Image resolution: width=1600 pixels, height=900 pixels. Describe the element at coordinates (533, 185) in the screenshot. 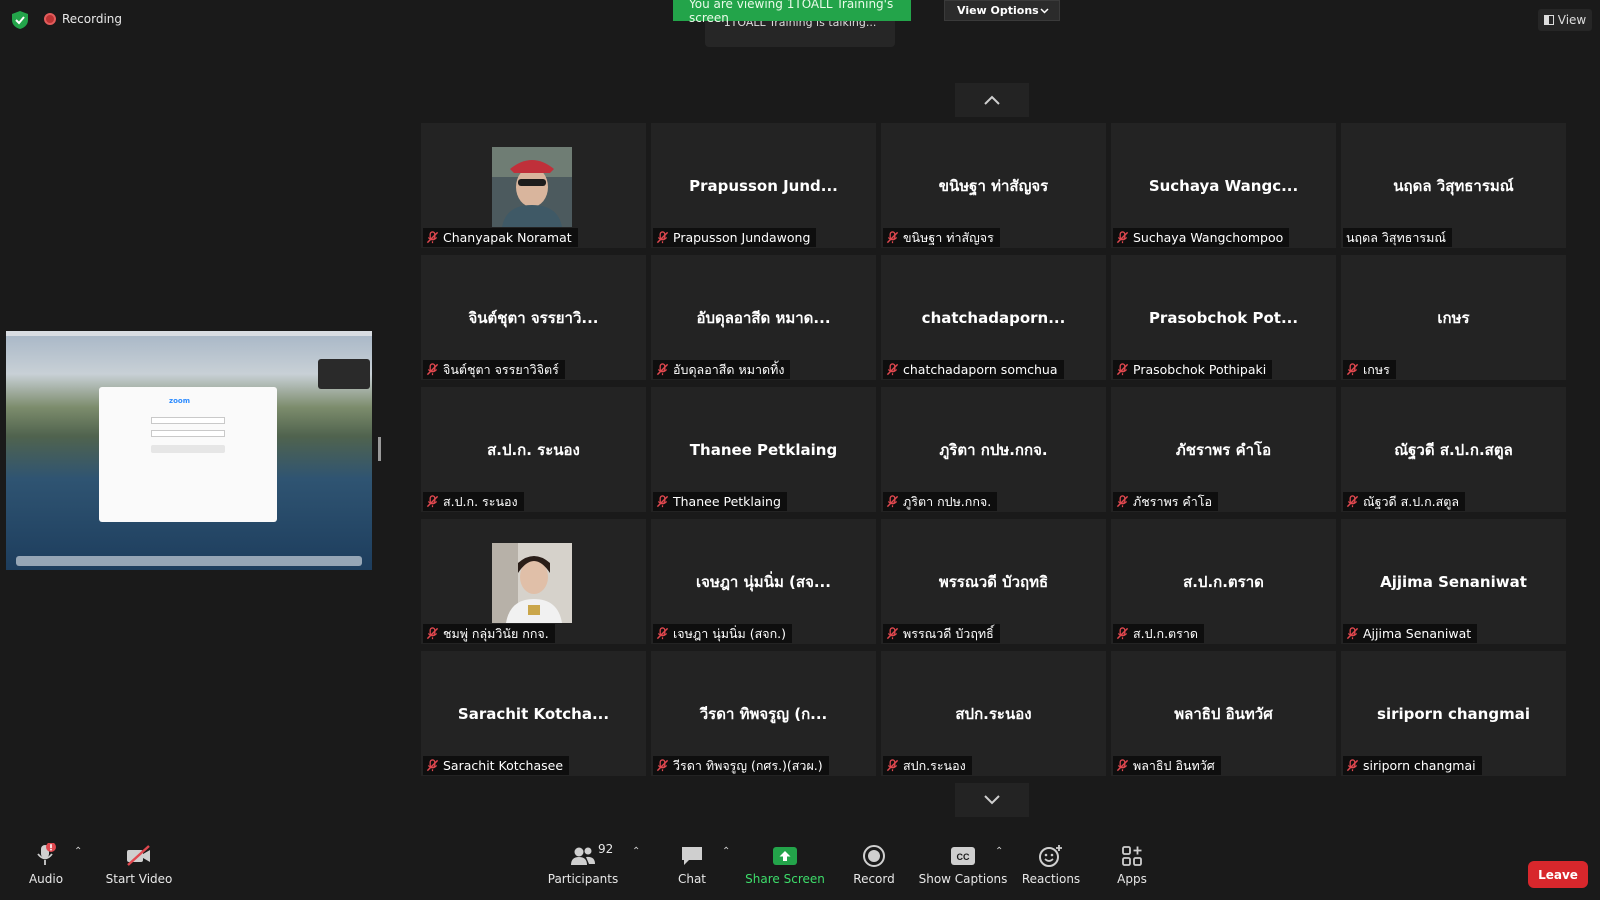

I see `participant-tile: Chanyapak Noramat` at that location.